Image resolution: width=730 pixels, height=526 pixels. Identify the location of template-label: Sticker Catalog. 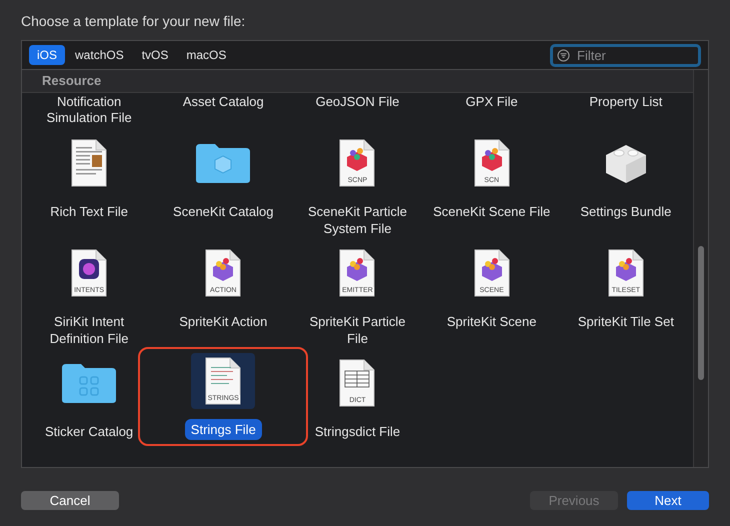
(89, 431).